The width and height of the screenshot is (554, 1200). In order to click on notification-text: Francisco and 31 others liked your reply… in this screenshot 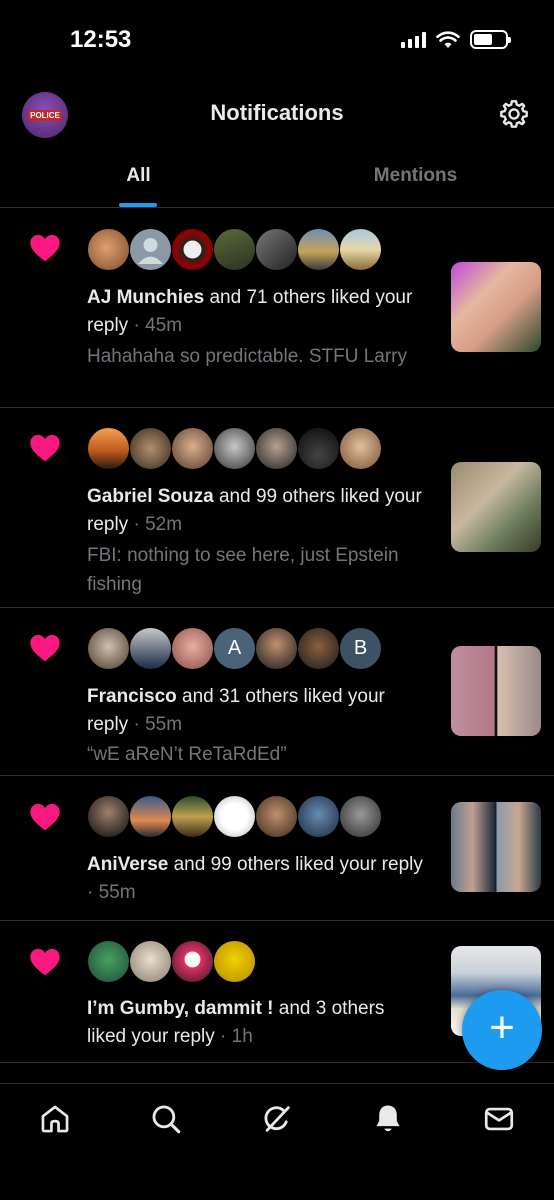, I will do `click(236, 710)`.